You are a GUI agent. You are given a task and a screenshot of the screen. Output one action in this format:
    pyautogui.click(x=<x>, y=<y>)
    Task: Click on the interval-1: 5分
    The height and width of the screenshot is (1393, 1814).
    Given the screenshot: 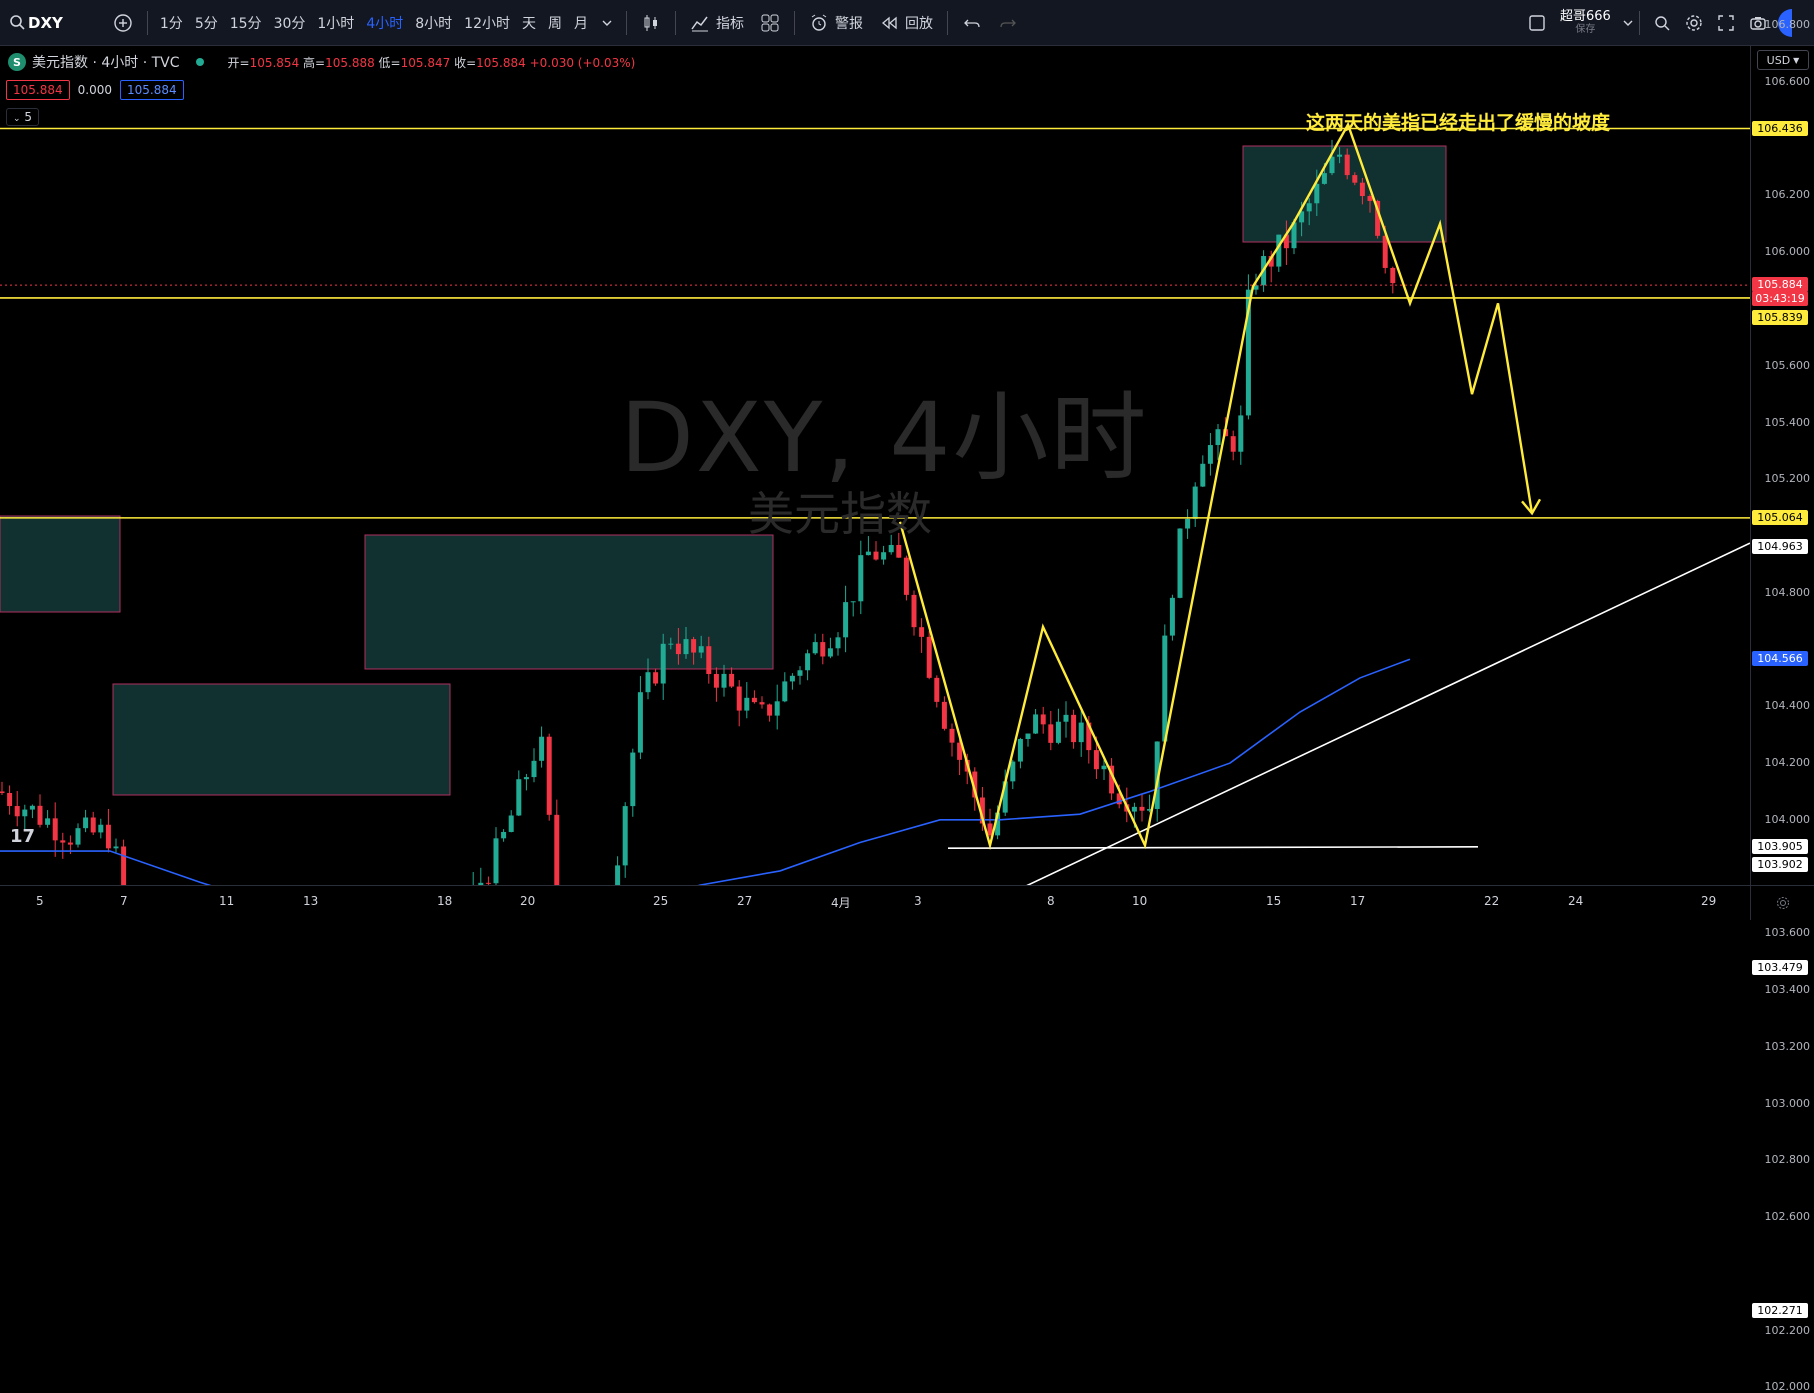 What is the action you would take?
    pyautogui.click(x=206, y=23)
    